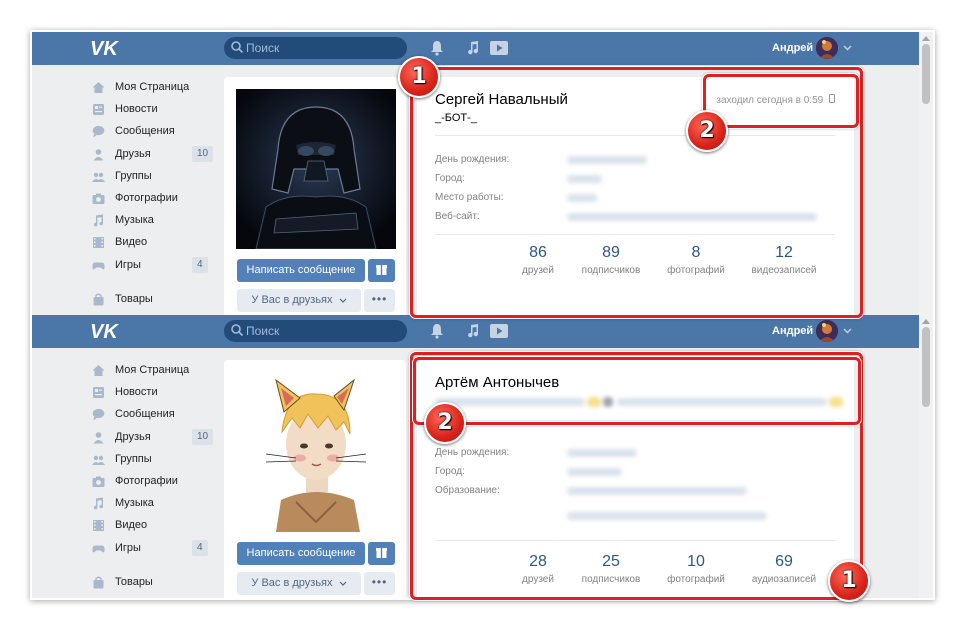 This screenshot has width=964, height=630. What do you see at coordinates (849, 581) in the screenshot?
I see `annotation-badge-1: 1` at bounding box center [849, 581].